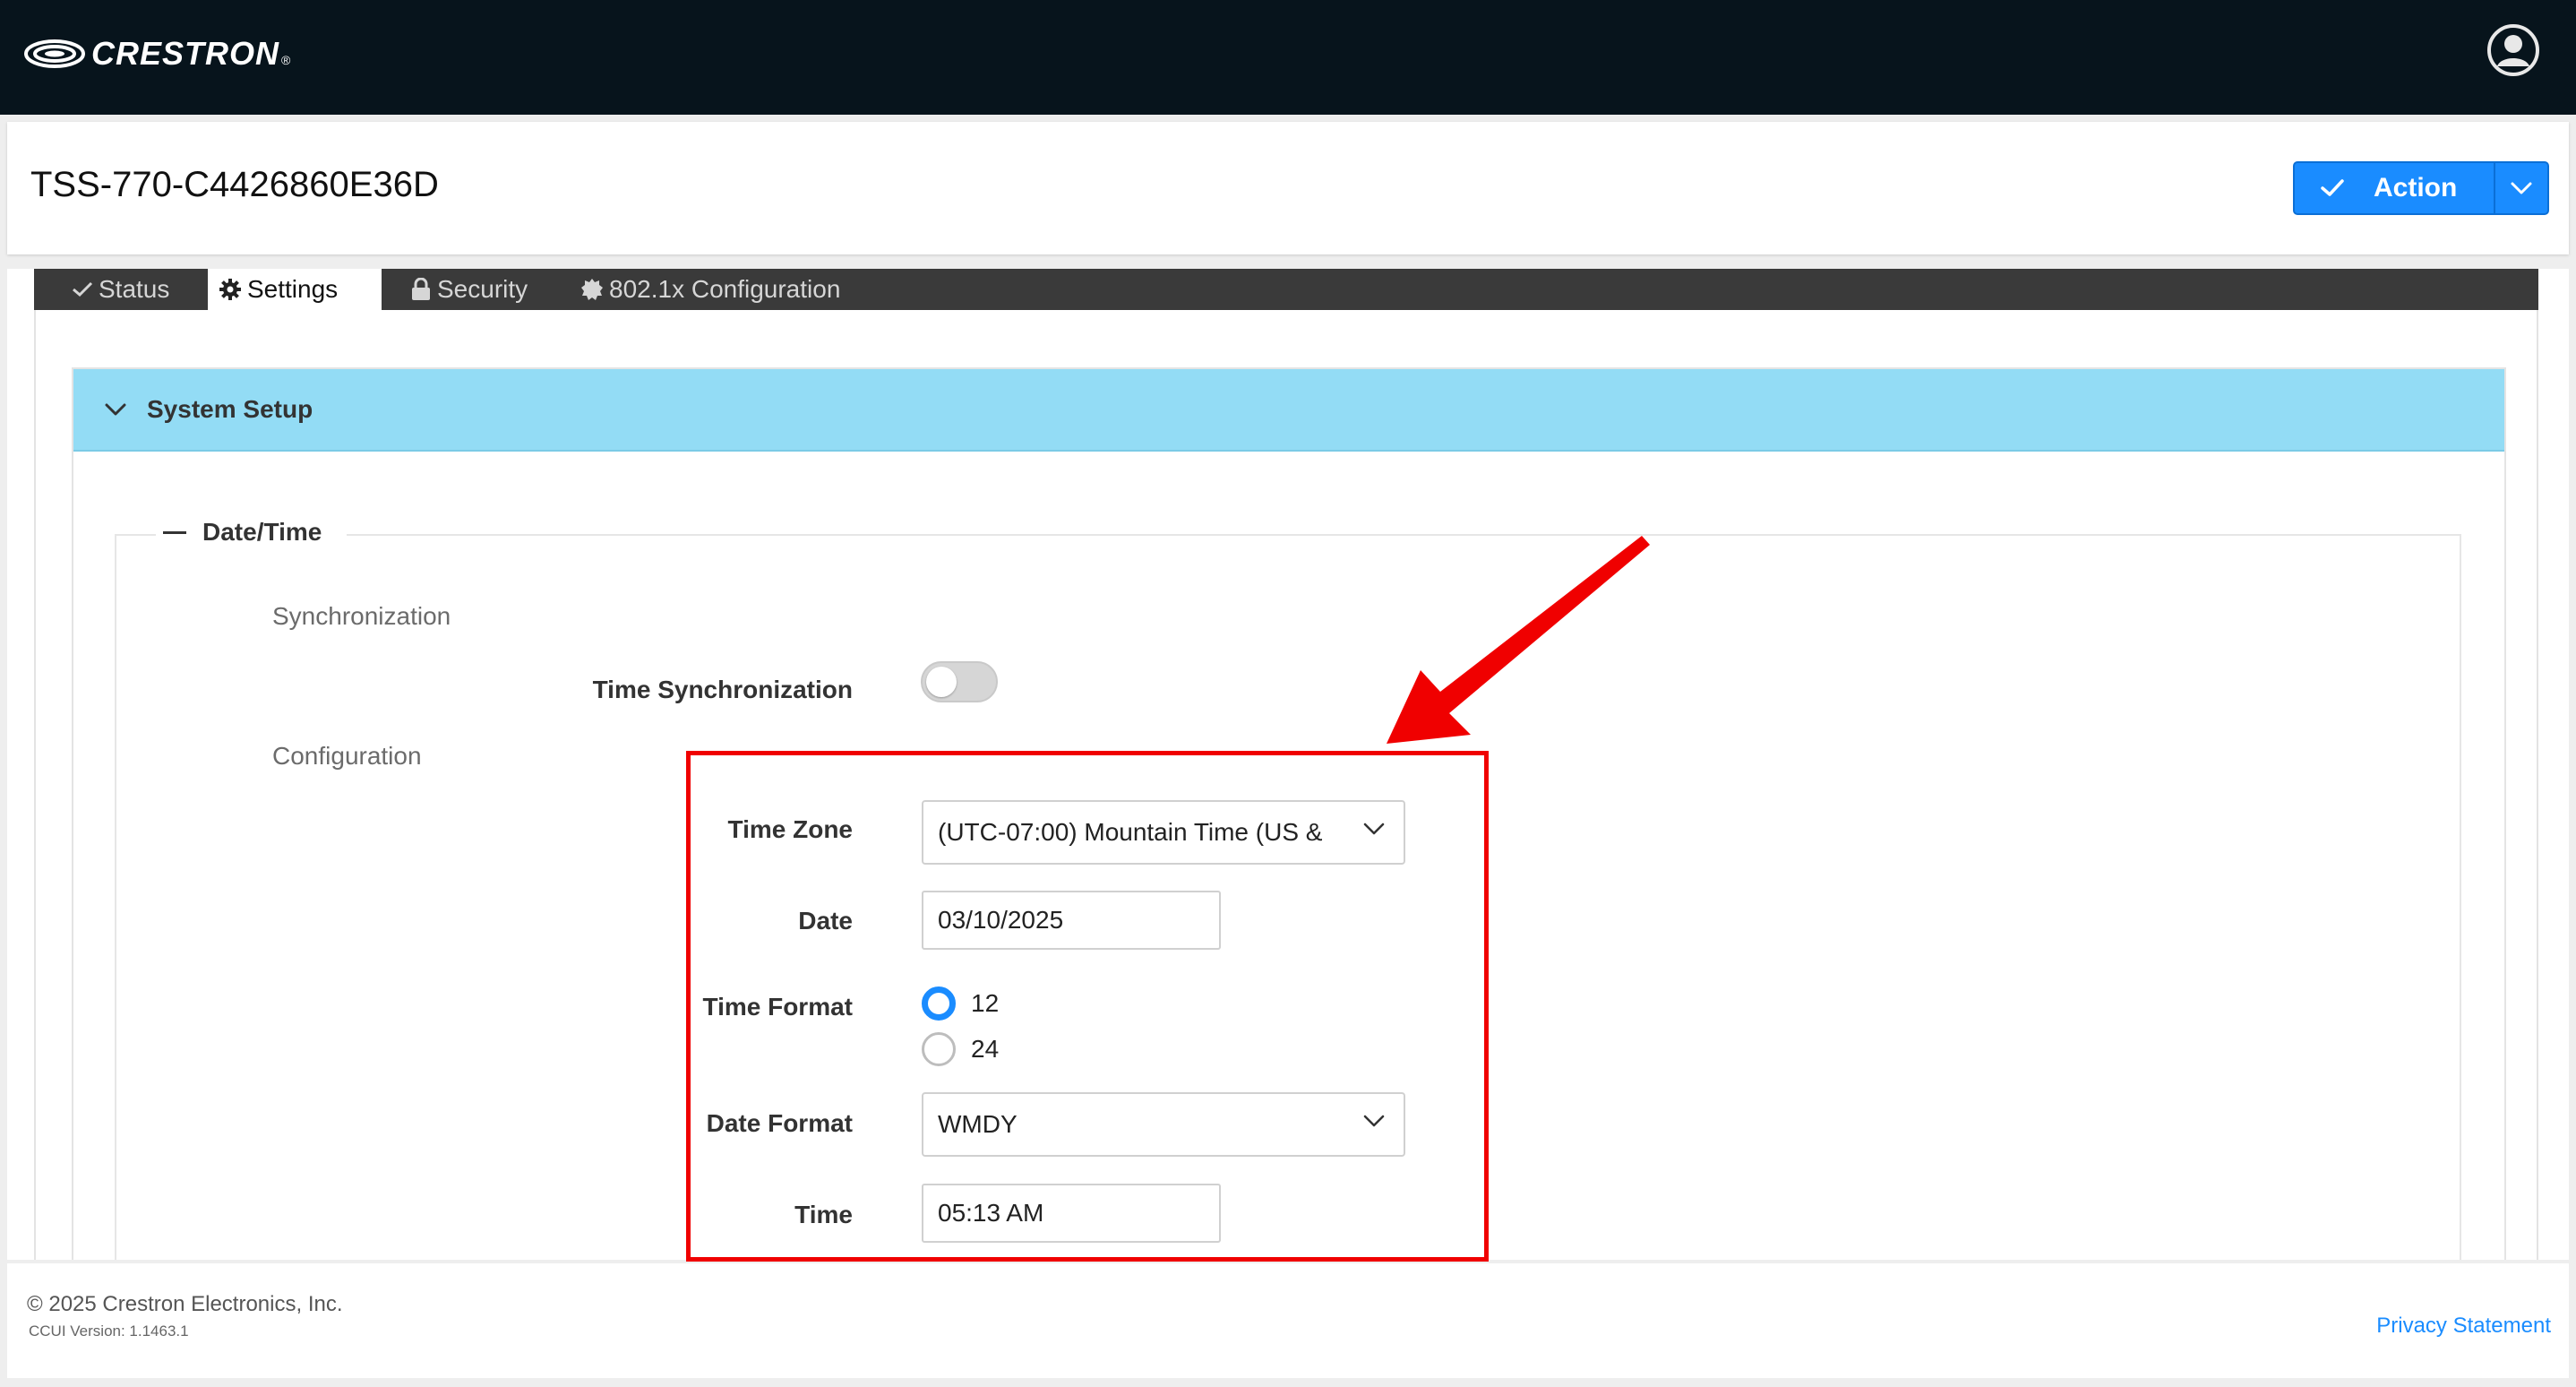 The width and height of the screenshot is (2576, 1387). What do you see at coordinates (2513, 50) in the screenshot?
I see `user-account-icon` at bounding box center [2513, 50].